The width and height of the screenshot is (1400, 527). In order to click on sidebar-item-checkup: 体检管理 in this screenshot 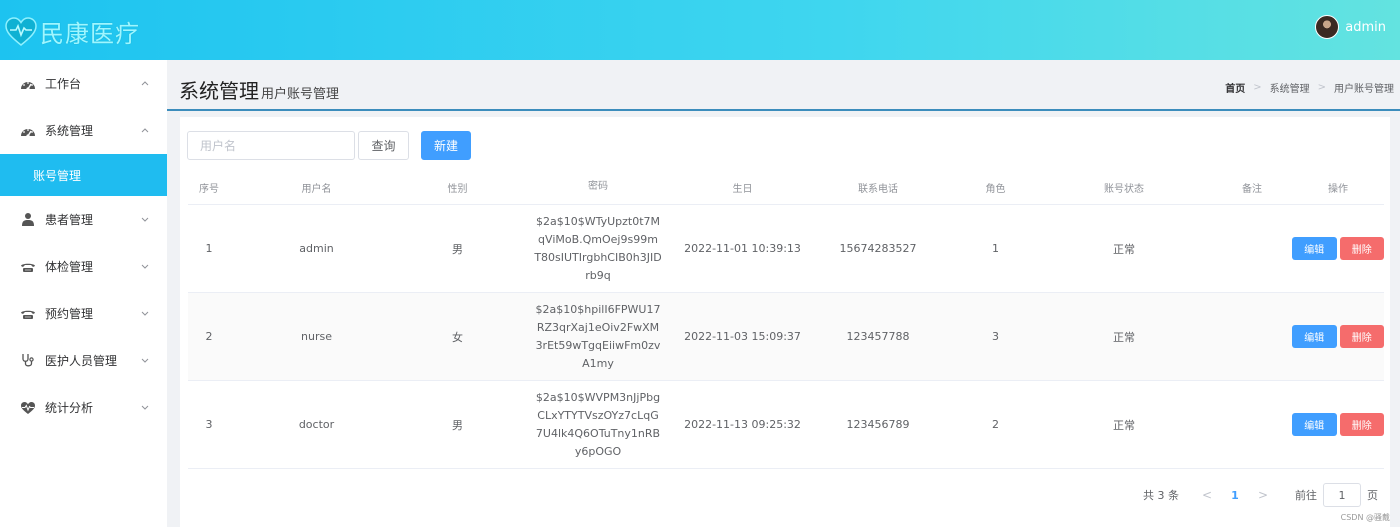, I will do `click(83, 266)`.